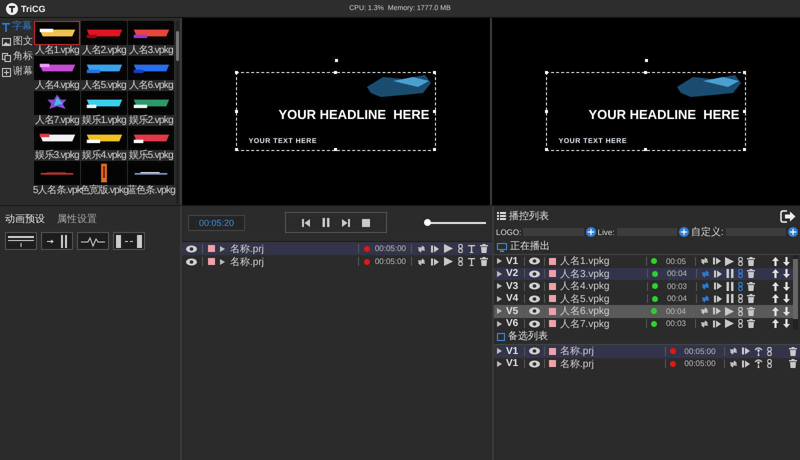 Image resolution: width=800 pixels, height=460 pixels. What do you see at coordinates (366, 222) in the screenshot?
I see `stop-icon` at bounding box center [366, 222].